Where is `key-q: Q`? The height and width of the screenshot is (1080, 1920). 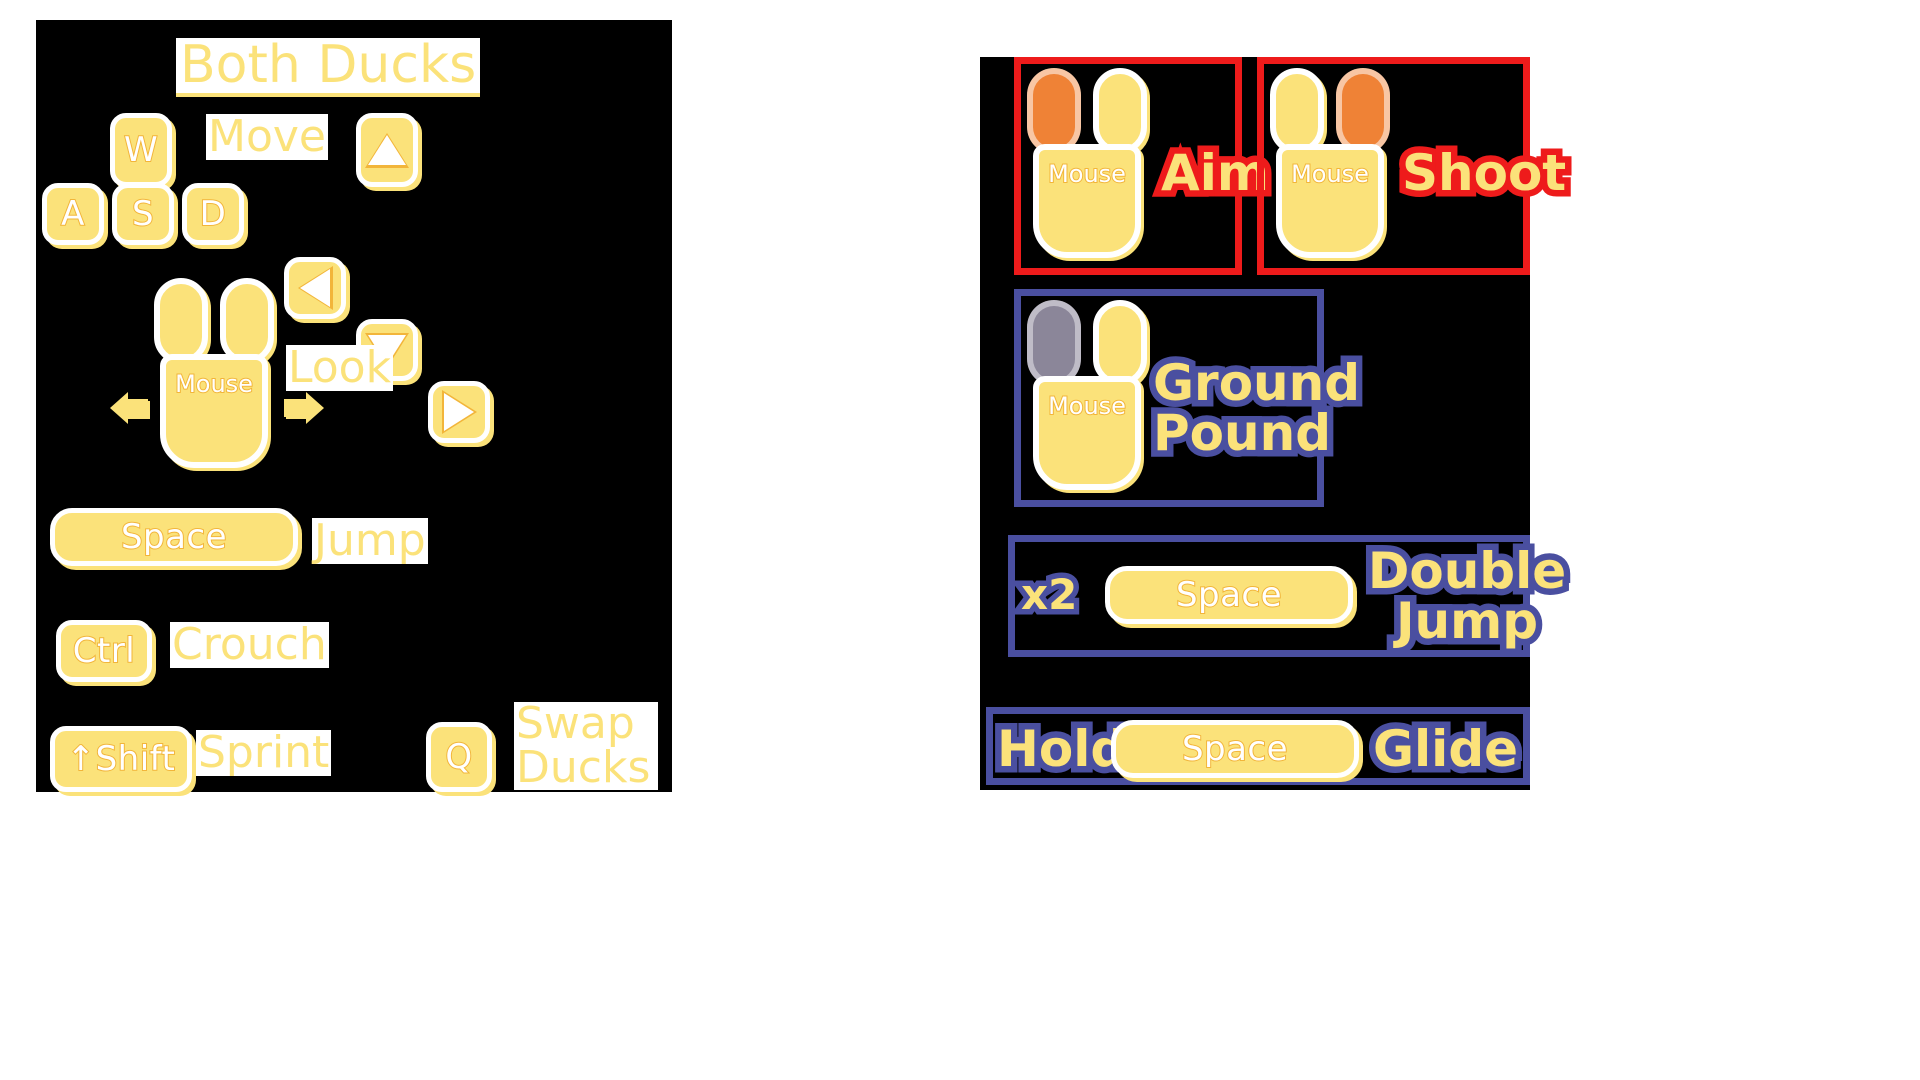 key-q: Q is located at coordinates (459, 757).